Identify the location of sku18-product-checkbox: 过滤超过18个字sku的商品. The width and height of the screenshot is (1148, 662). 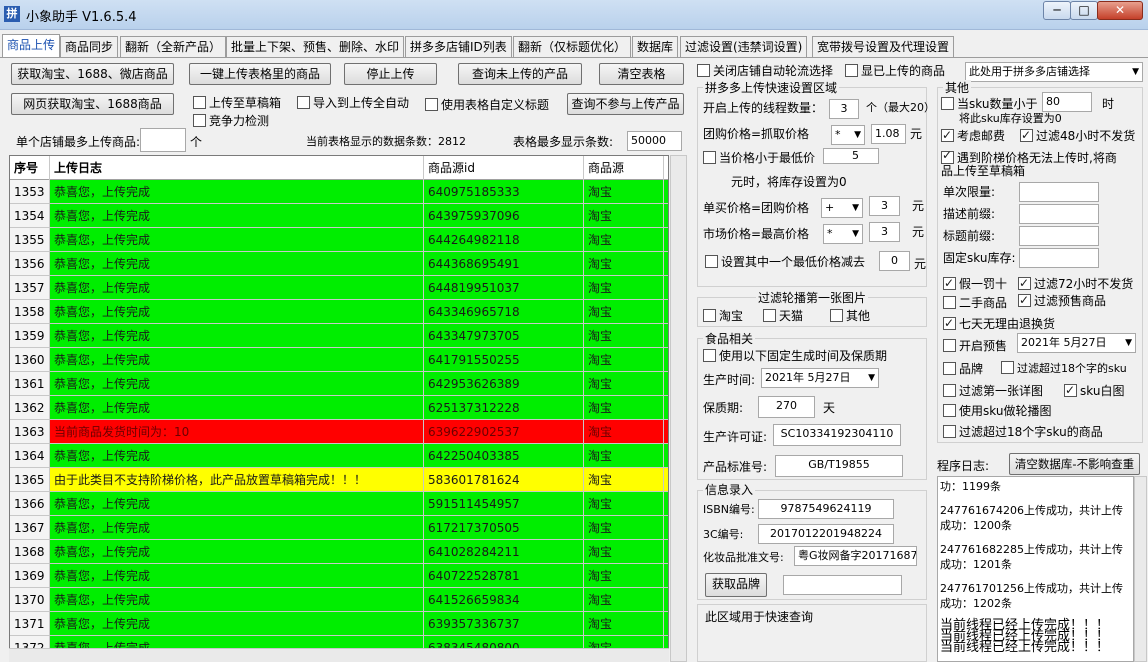
(1023, 432).